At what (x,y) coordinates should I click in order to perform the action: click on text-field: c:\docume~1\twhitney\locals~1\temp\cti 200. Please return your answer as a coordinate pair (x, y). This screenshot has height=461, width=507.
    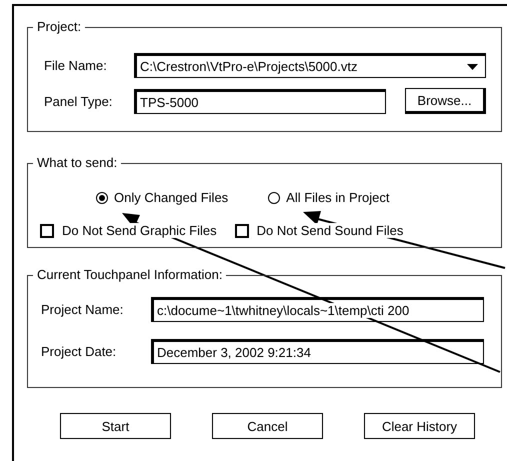
    Looking at the image, I should click on (317, 309).